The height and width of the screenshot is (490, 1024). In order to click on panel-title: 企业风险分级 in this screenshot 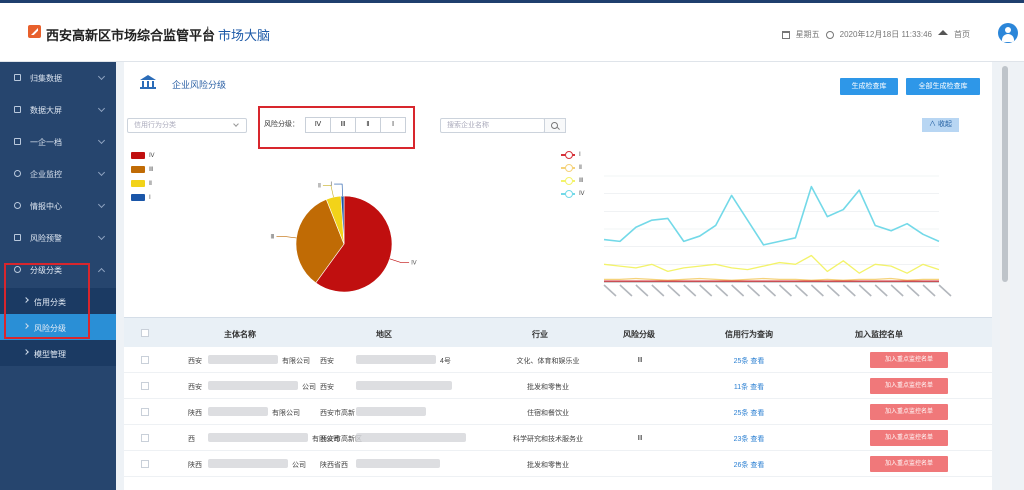, I will do `click(199, 85)`.